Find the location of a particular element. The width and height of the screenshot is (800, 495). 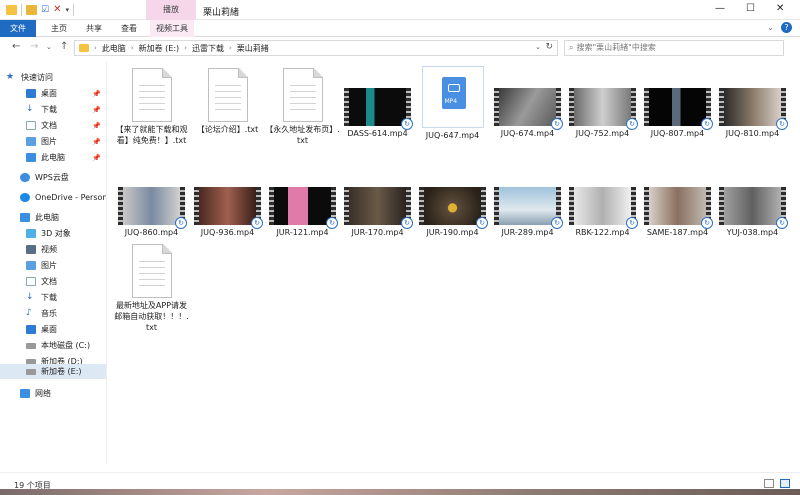

search-input: ⌕ 搜索"栗山莉緒"中搜索 is located at coordinates (674, 48).